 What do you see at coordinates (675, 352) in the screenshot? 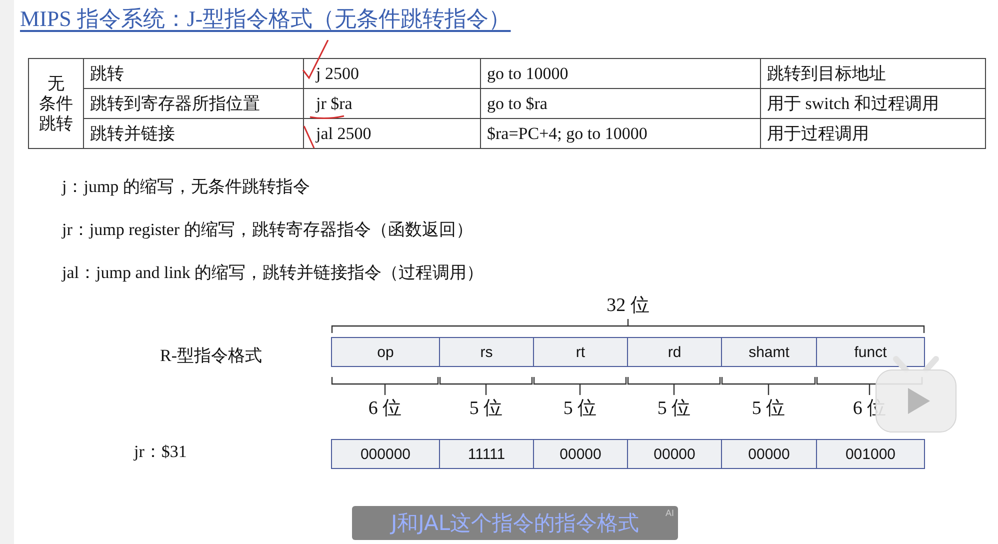
I see `field-cell: rd` at bounding box center [675, 352].